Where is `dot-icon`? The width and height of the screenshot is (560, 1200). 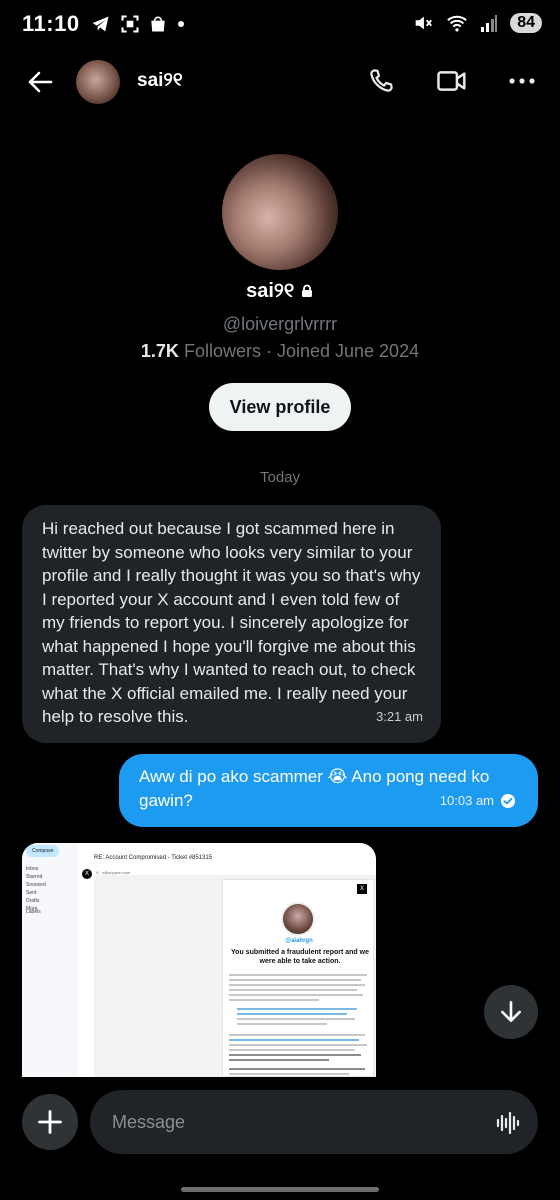
dot-icon is located at coordinates (180, 24).